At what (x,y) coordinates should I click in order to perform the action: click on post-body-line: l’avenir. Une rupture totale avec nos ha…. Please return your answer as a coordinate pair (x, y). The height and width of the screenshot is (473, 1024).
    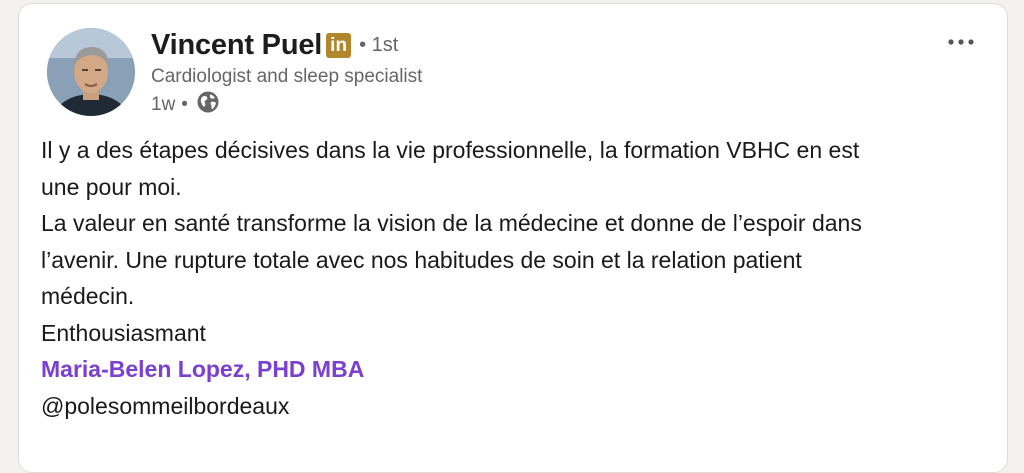
    Looking at the image, I should click on (421, 259).